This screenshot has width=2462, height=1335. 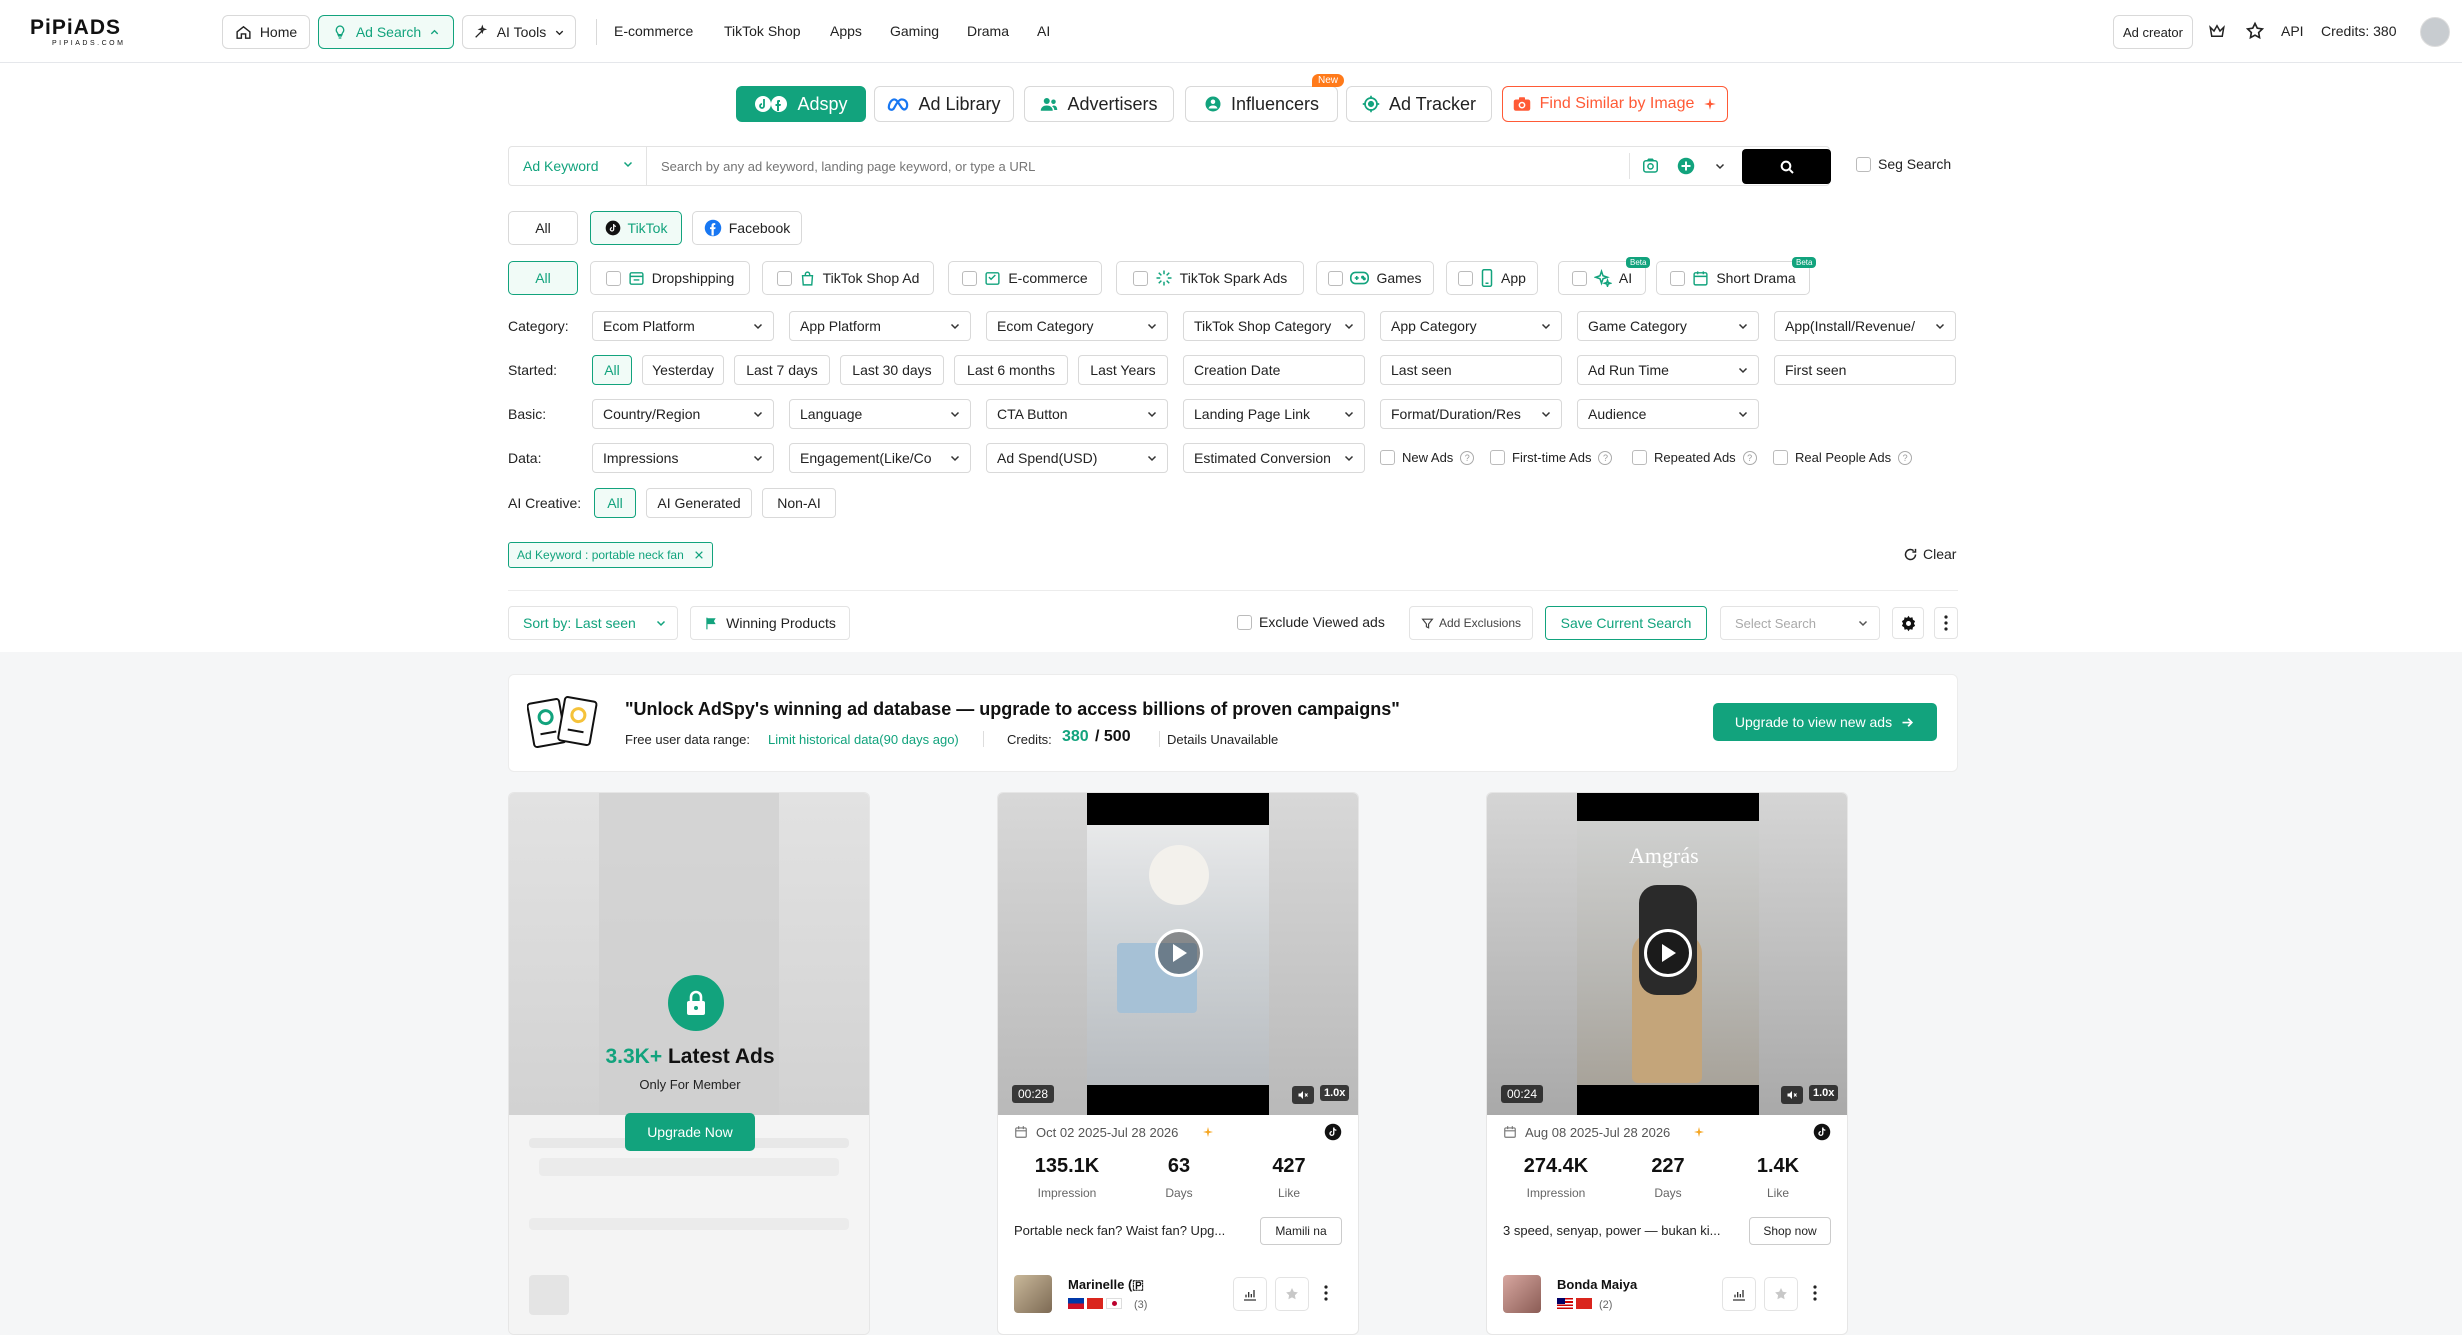 I want to click on search-button, so click(x=1786, y=166).